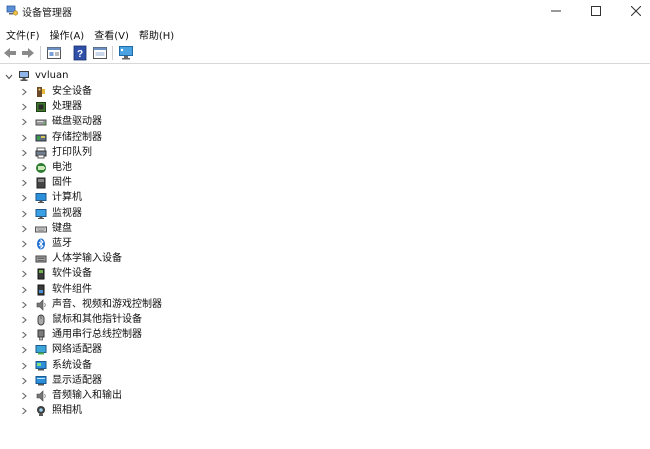  I want to click on network-adapter-icon, so click(41, 350).